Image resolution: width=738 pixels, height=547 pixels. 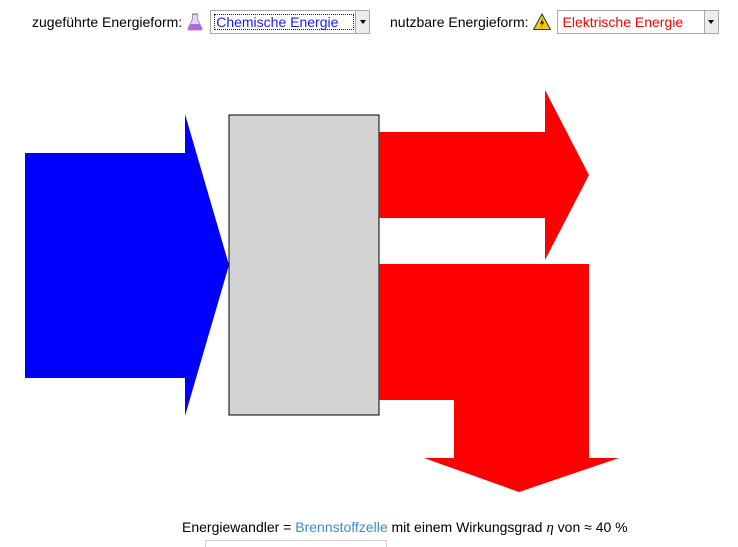 I want to click on device-link: Brennstoffzelle, so click(x=341, y=527).